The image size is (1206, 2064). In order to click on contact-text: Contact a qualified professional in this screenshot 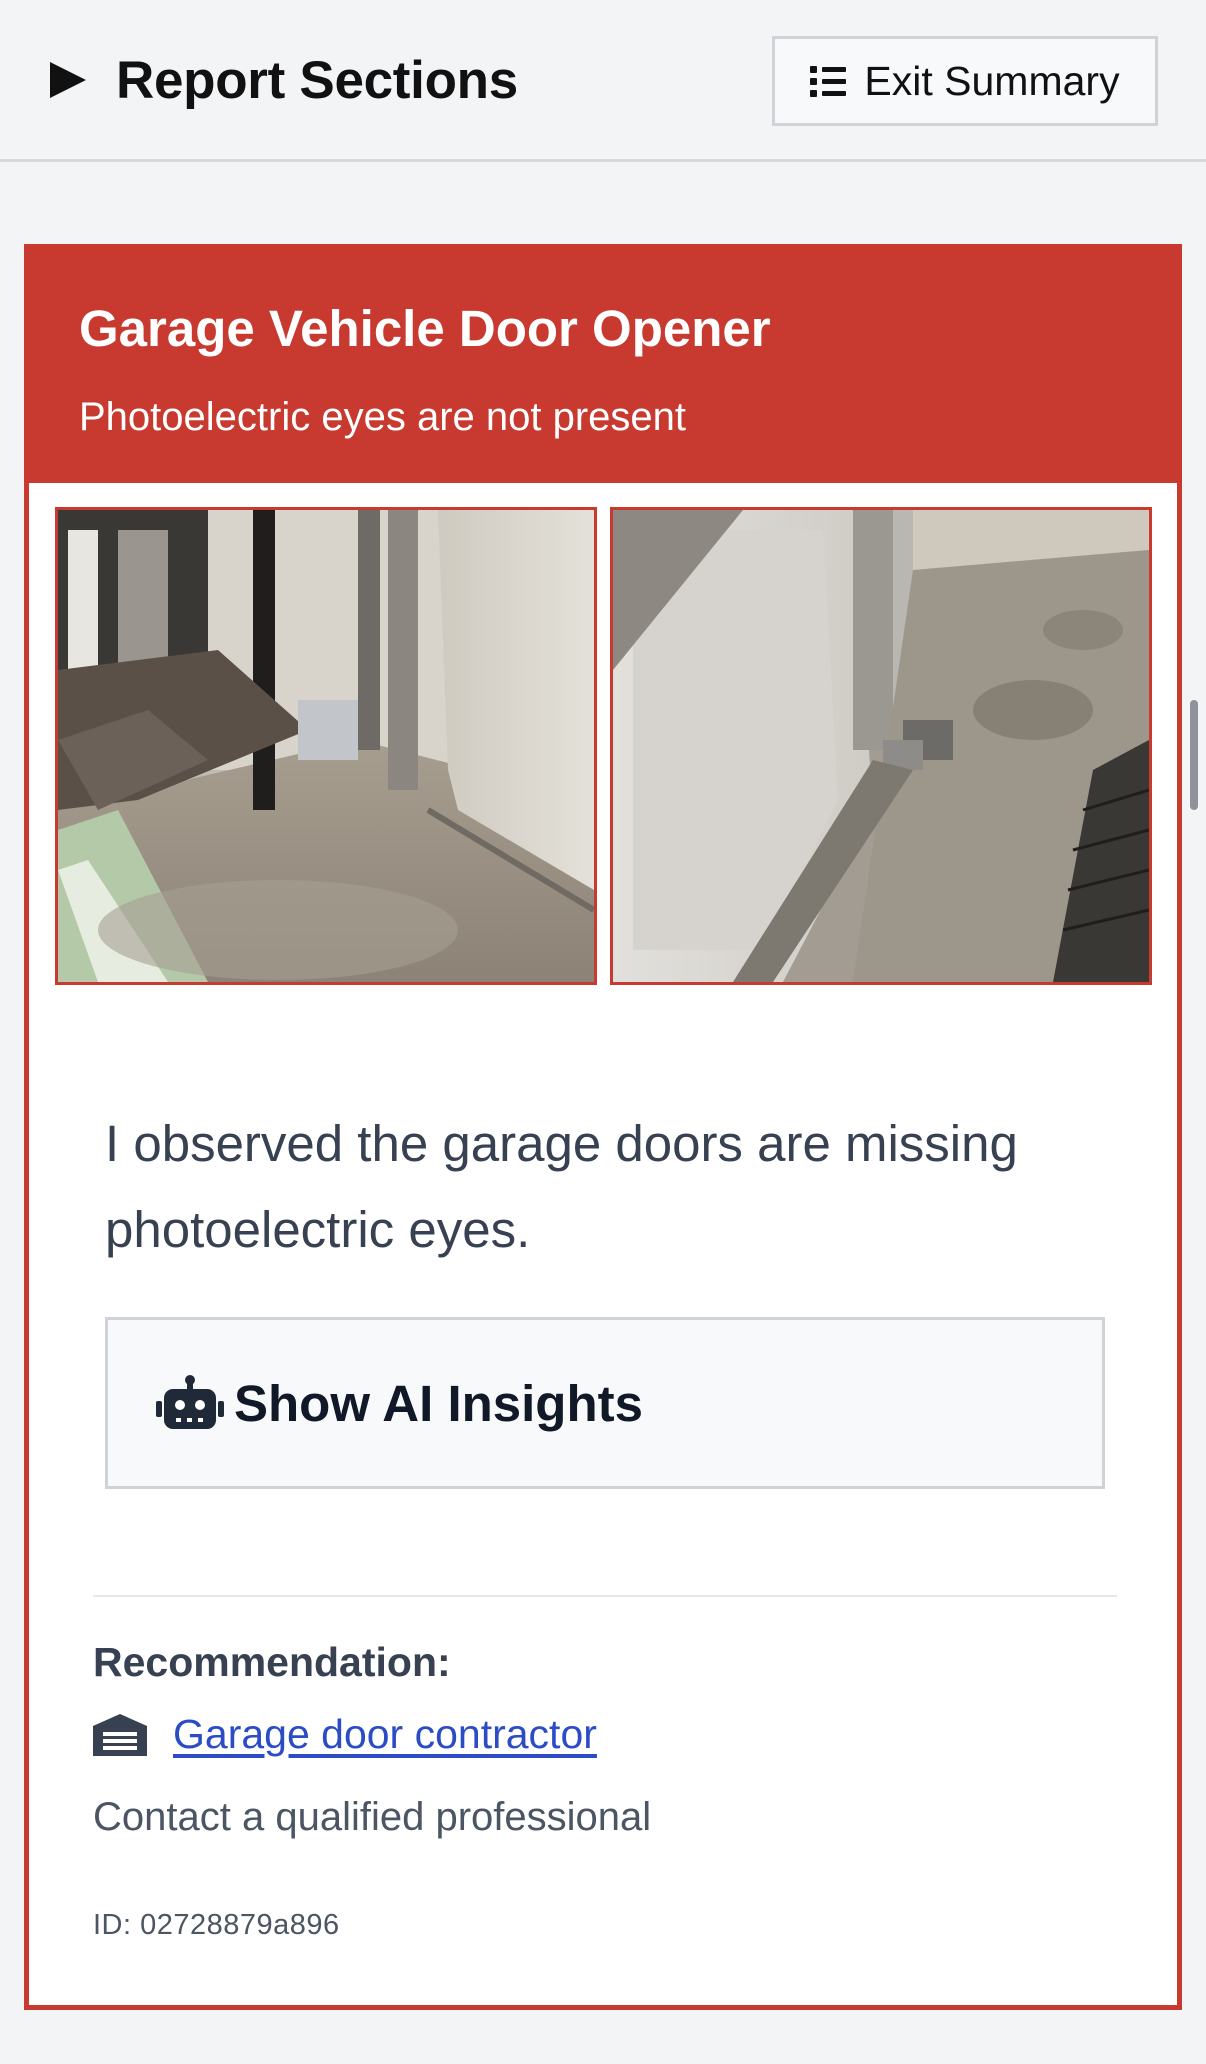, I will do `click(372, 1817)`.